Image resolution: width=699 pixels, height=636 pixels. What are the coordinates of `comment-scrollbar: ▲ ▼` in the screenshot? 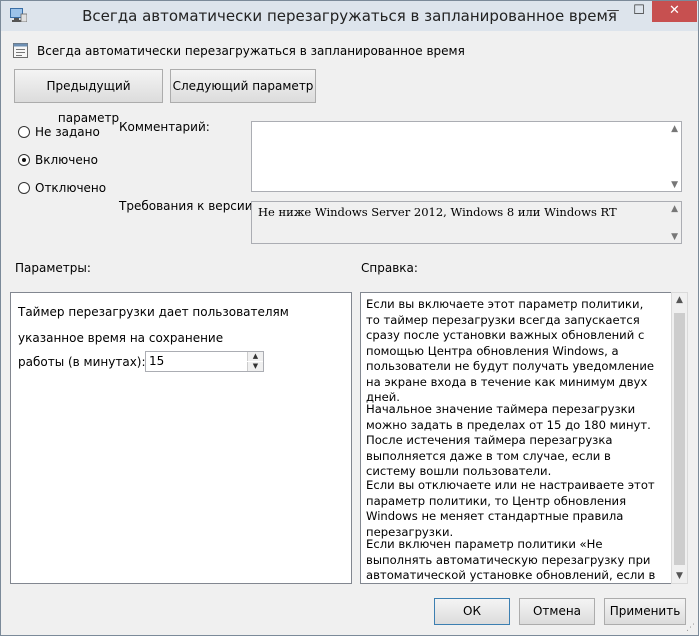 It's located at (673, 156).